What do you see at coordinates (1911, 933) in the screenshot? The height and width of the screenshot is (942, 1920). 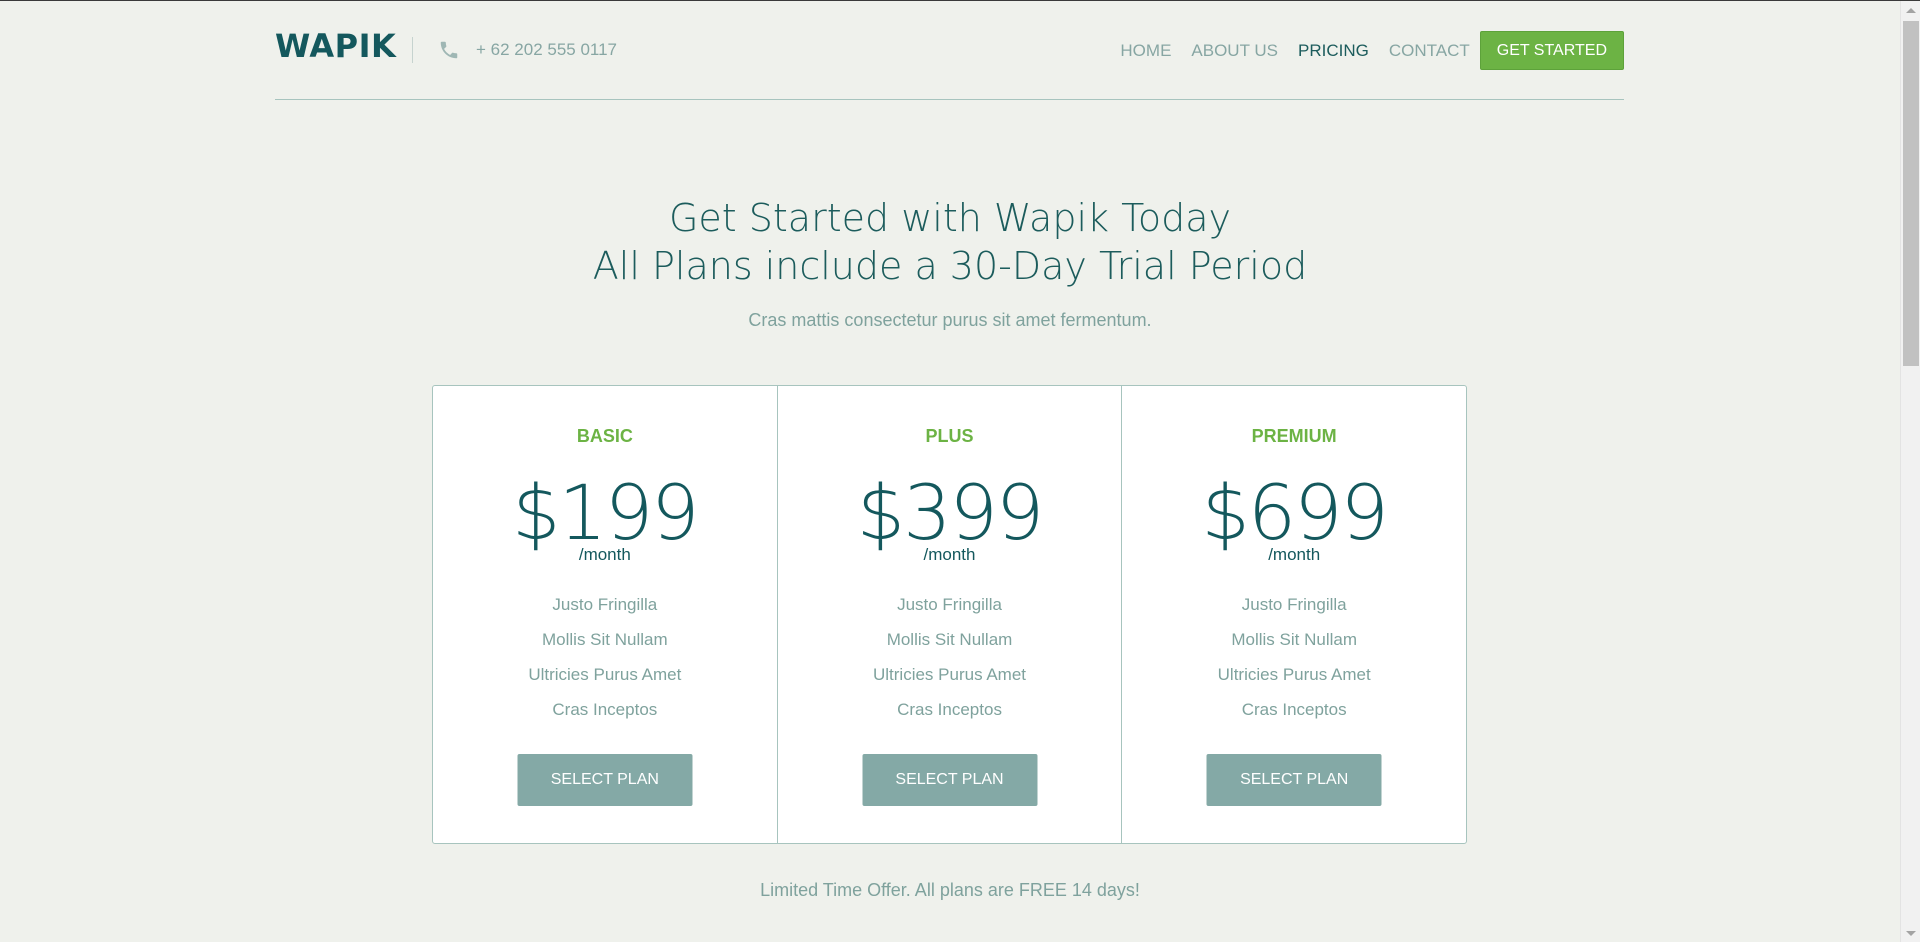 I see `scroll-down-arrow-icon` at bounding box center [1911, 933].